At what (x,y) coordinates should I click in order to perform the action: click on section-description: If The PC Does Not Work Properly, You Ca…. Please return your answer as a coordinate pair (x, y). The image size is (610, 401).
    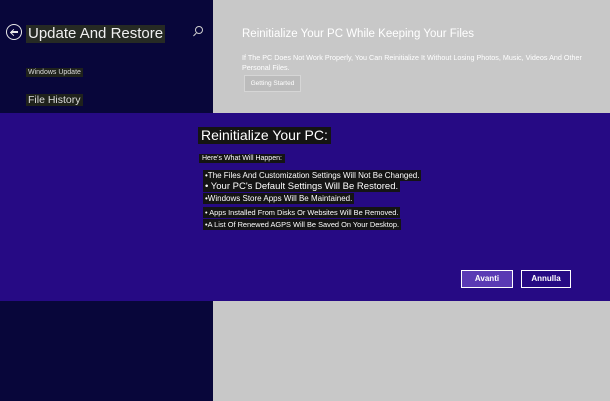
    Looking at the image, I should click on (412, 62).